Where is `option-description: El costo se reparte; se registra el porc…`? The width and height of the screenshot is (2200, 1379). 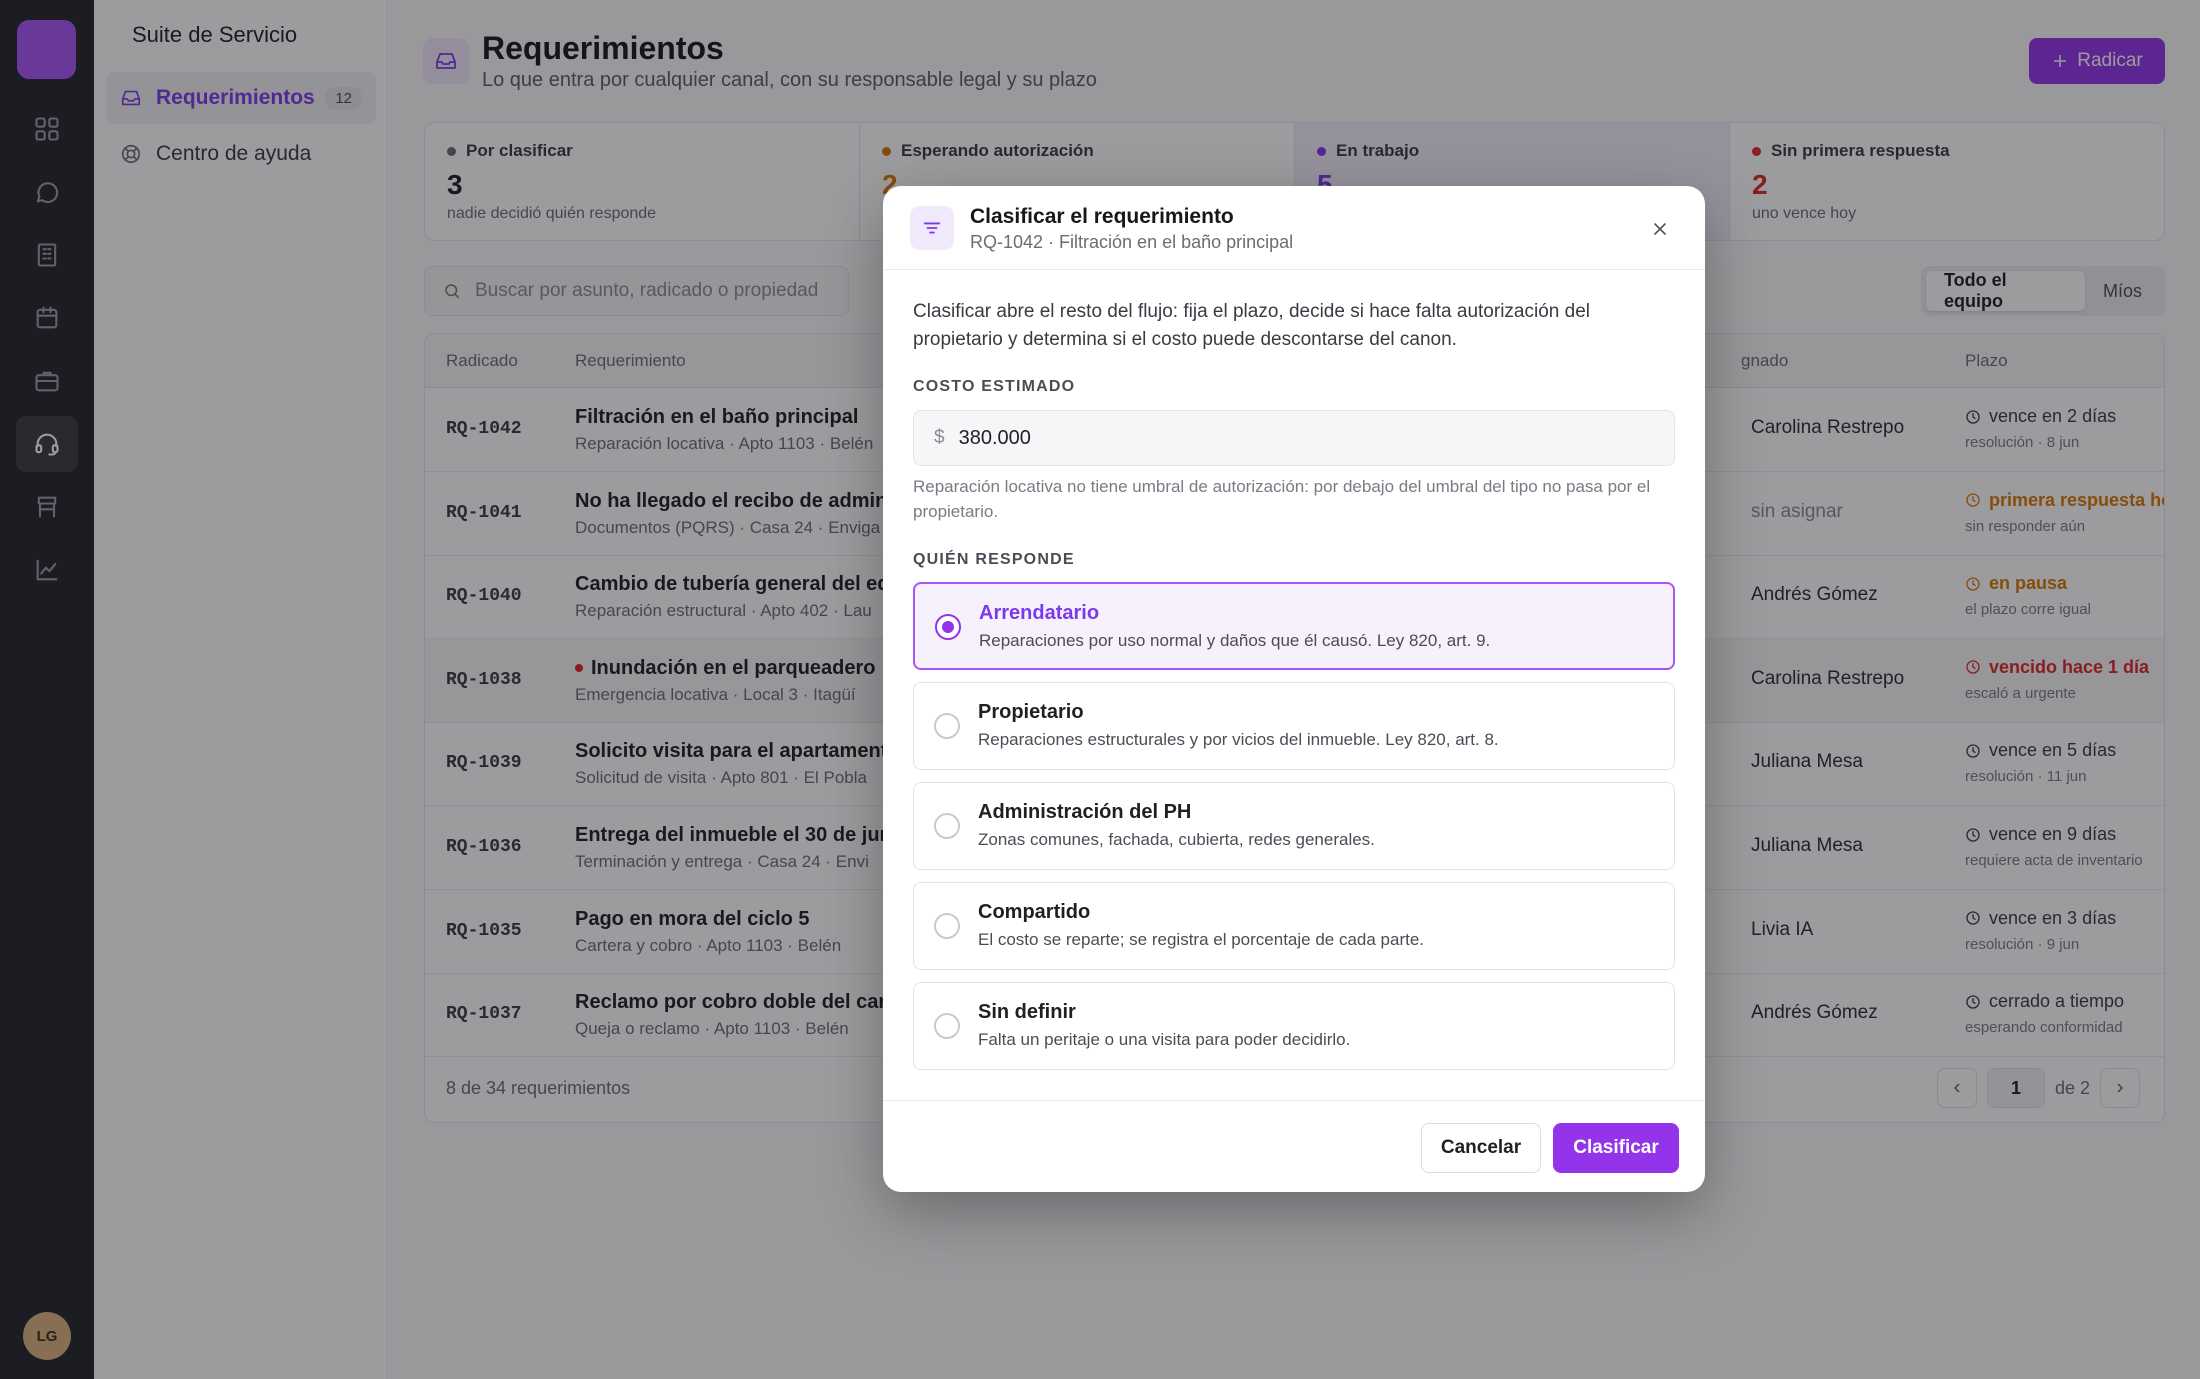 option-description: El costo se reparte; se registra el porc… is located at coordinates (1201, 939).